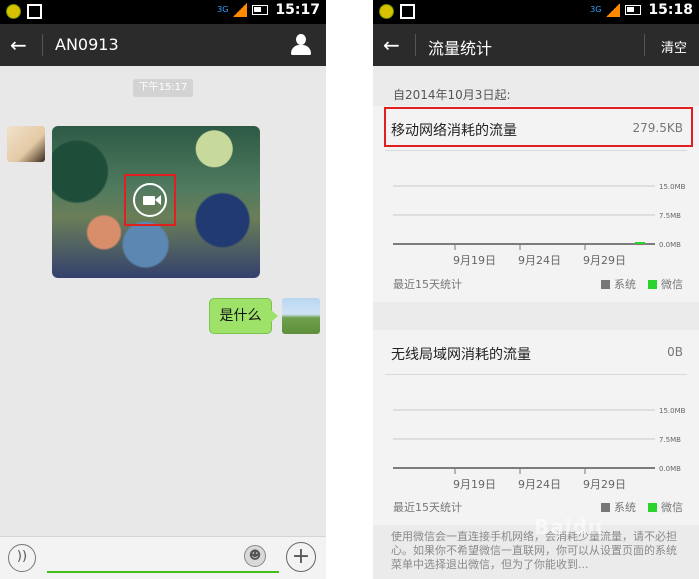 The height and width of the screenshot is (579, 699). Describe the element at coordinates (657, 128) in the screenshot. I see `mobile-traffic-value: 279.5KB` at that location.